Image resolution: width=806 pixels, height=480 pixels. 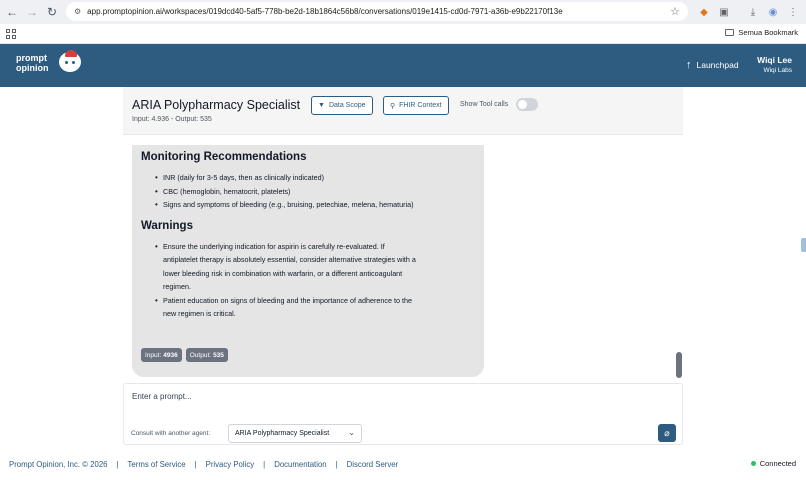 What do you see at coordinates (12, 12) in the screenshot?
I see `back-icon: ←` at bounding box center [12, 12].